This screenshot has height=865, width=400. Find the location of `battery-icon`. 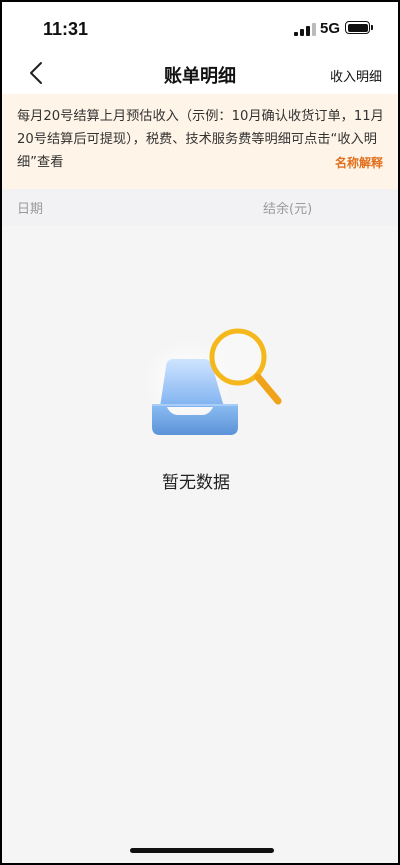

battery-icon is located at coordinates (359, 27).